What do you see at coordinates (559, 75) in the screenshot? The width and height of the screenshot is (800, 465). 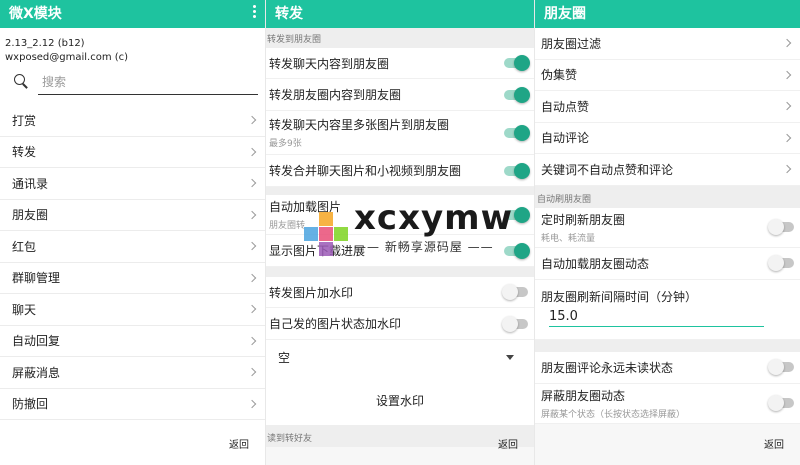 I see `menu-item-label: 伪集赞` at bounding box center [559, 75].